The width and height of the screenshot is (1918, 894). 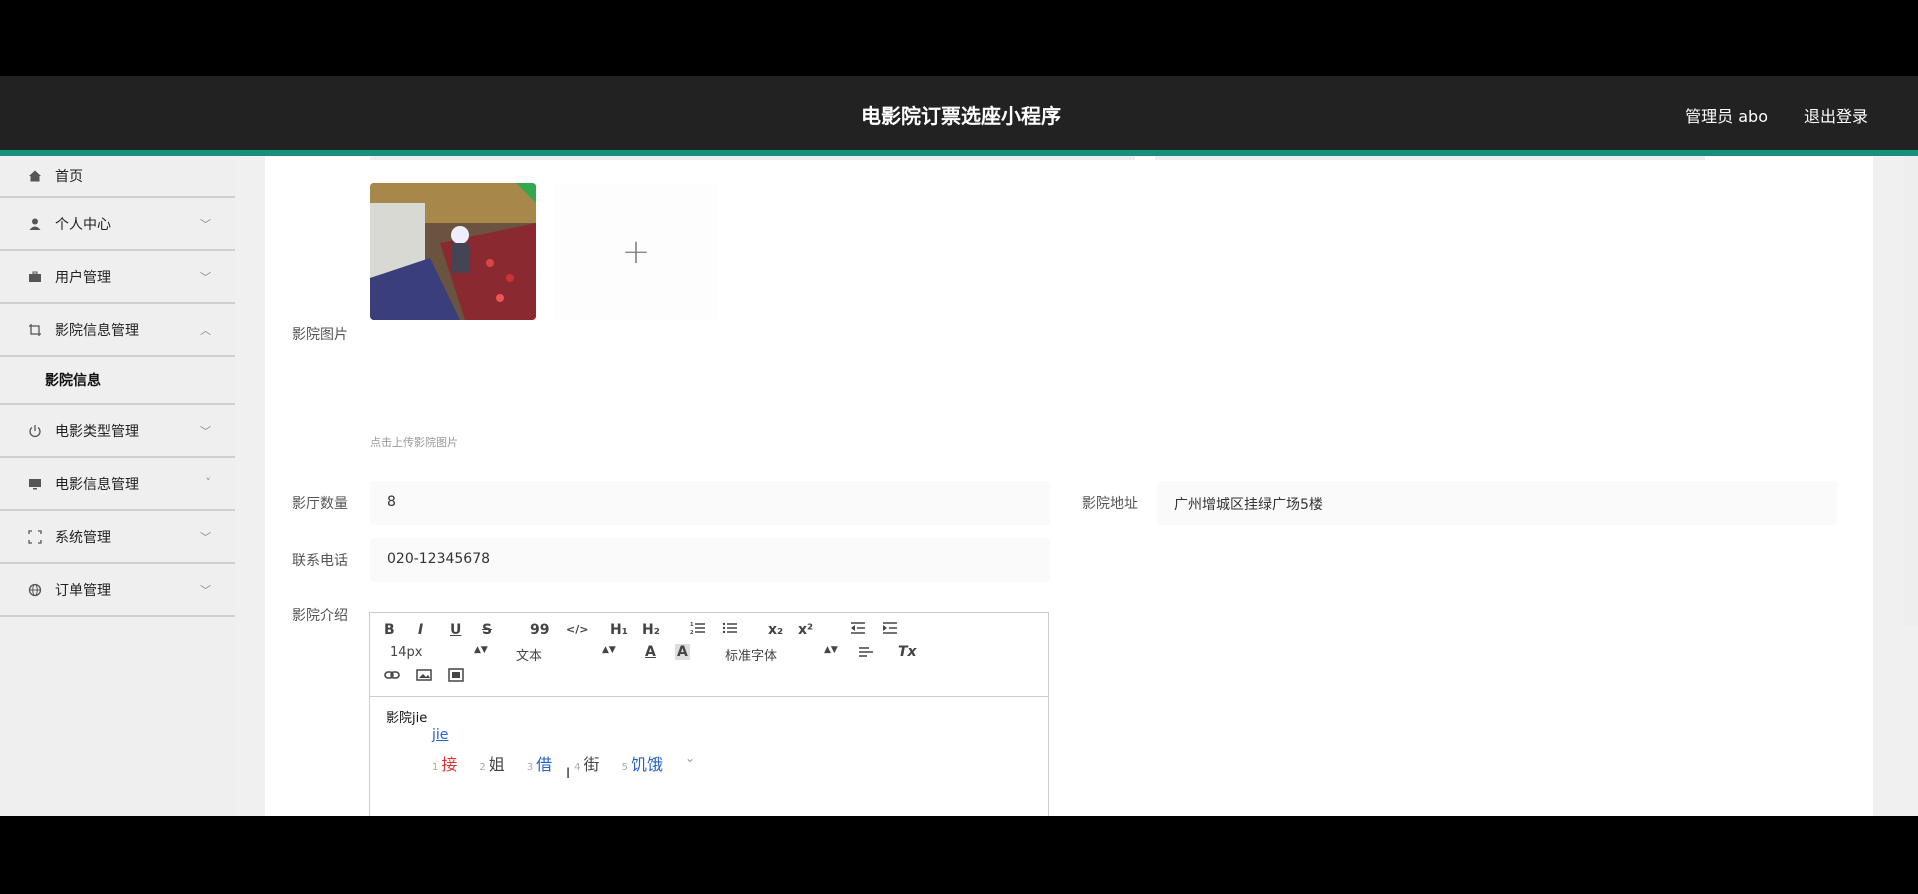 What do you see at coordinates (117, 277) in the screenshot?
I see `sidebar-item-users: 用户管理 ﹀` at bounding box center [117, 277].